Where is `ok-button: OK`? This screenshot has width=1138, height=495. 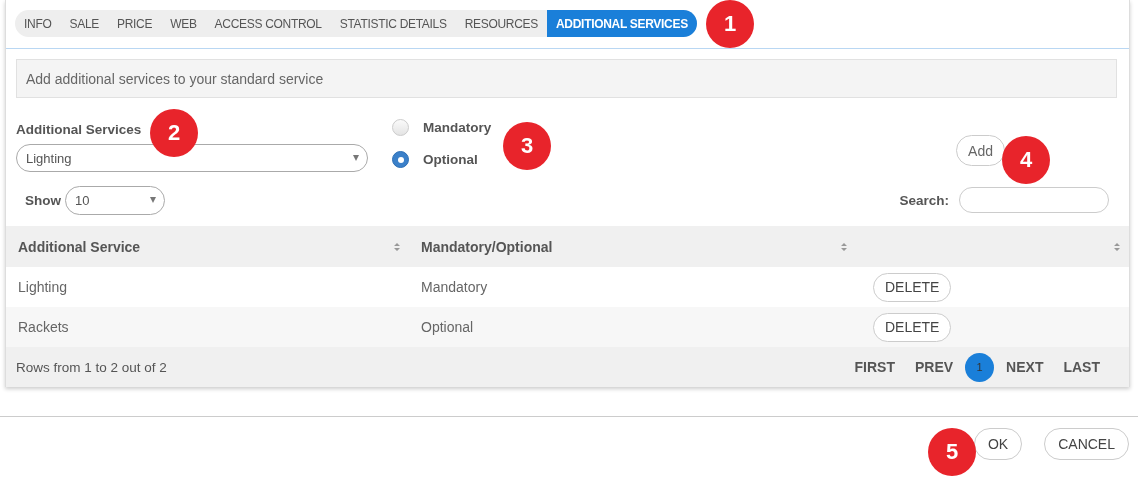
ok-button: OK is located at coordinates (998, 444).